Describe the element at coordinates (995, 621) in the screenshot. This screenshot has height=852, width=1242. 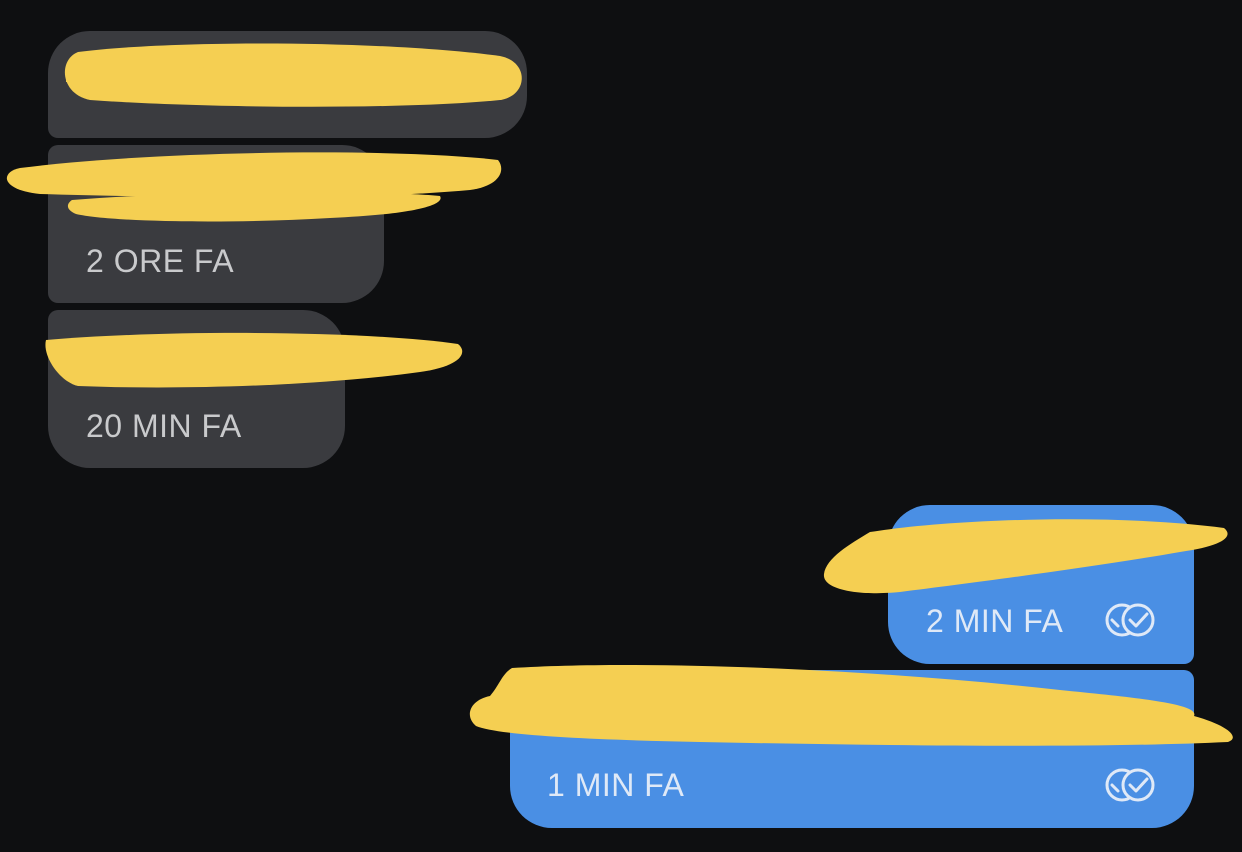
I see `message-timestamp: 2 MIN FA` at that location.